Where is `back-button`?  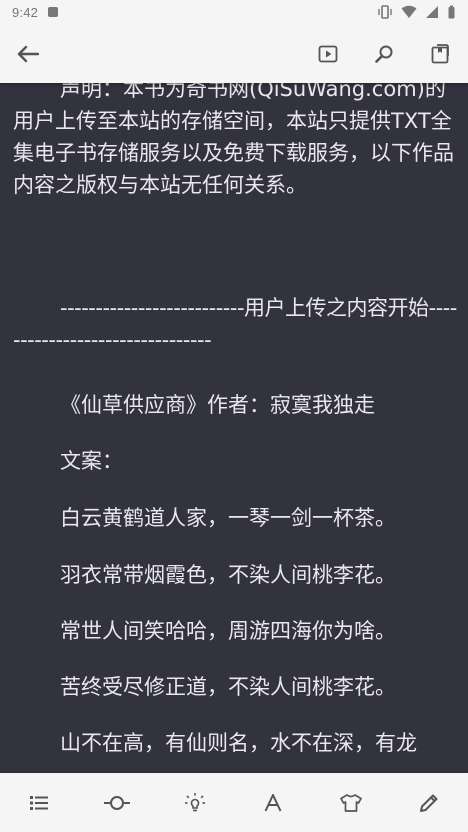 back-button is located at coordinates (28, 54).